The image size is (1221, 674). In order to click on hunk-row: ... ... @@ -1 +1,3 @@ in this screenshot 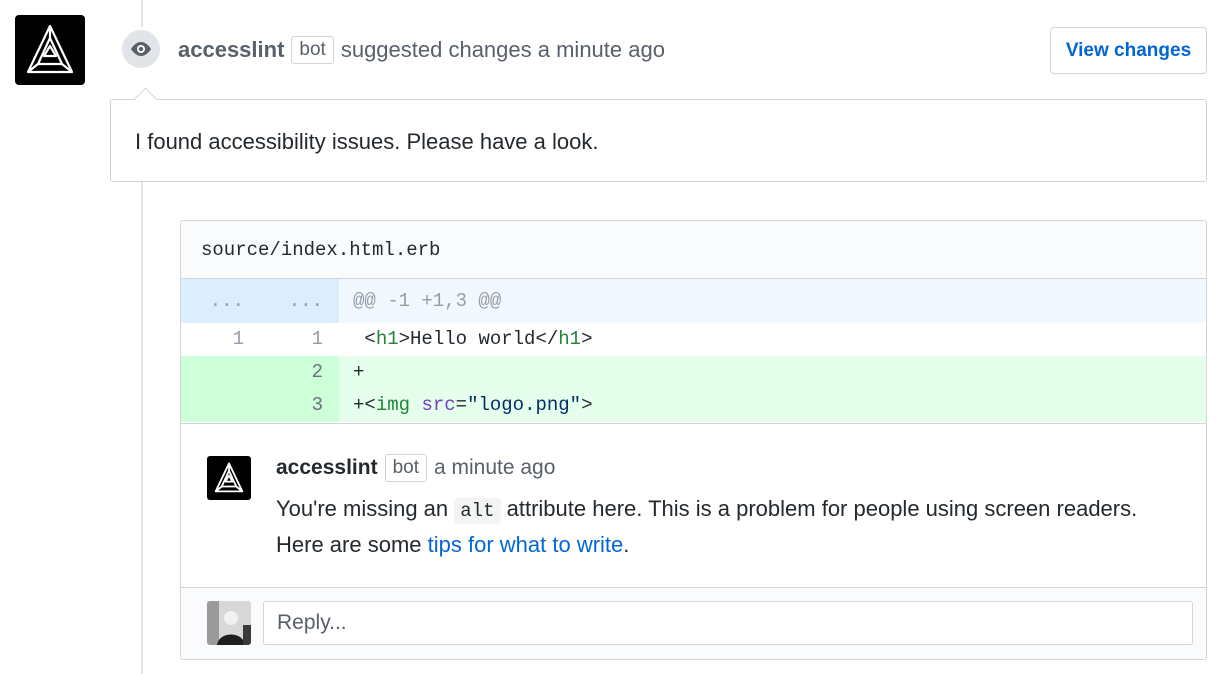, I will do `click(693, 301)`.